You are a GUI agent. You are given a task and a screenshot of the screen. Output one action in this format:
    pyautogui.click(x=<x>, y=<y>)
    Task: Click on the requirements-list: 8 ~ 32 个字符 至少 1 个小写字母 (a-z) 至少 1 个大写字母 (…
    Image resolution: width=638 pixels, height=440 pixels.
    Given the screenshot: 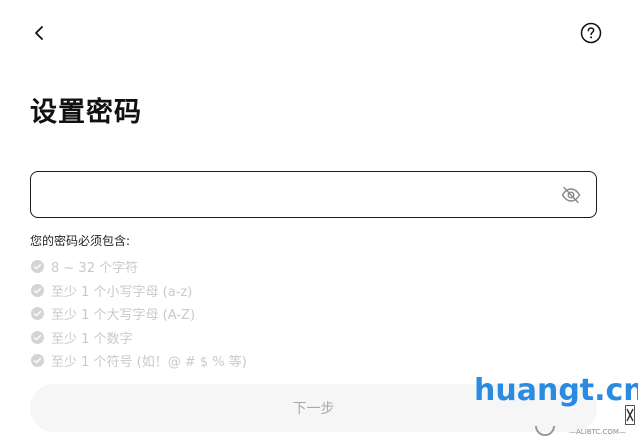 What is the action you would take?
    pyautogui.click(x=139, y=314)
    